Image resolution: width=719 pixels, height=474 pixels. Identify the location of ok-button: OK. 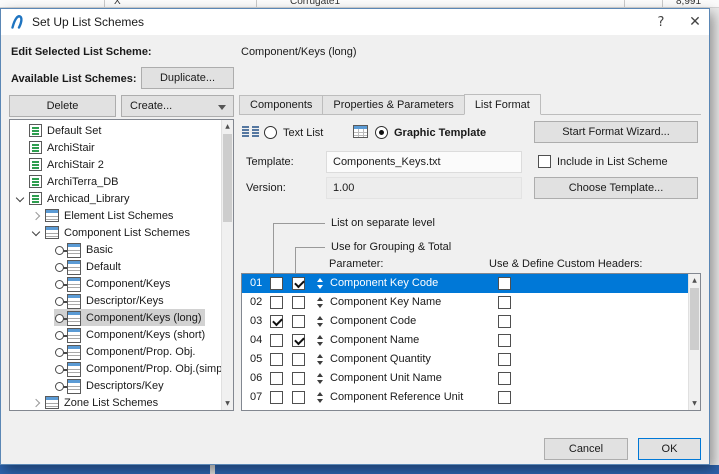
(669, 449).